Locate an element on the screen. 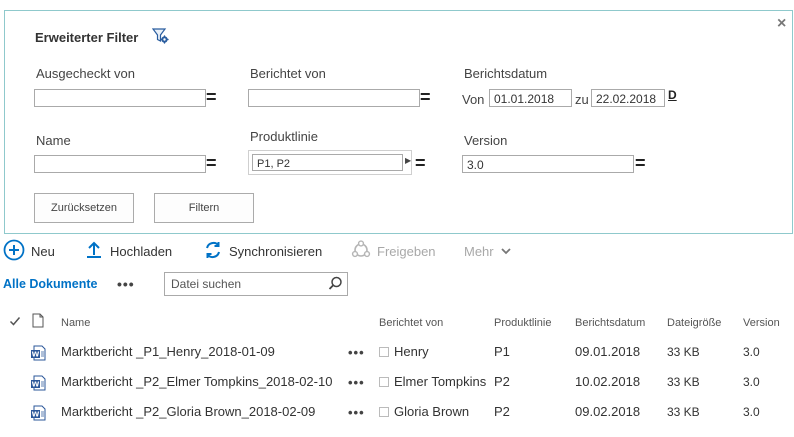 The width and height of the screenshot is (794, 437). produktlinie-value: P1, P2 is located at coordinates (327, 162).